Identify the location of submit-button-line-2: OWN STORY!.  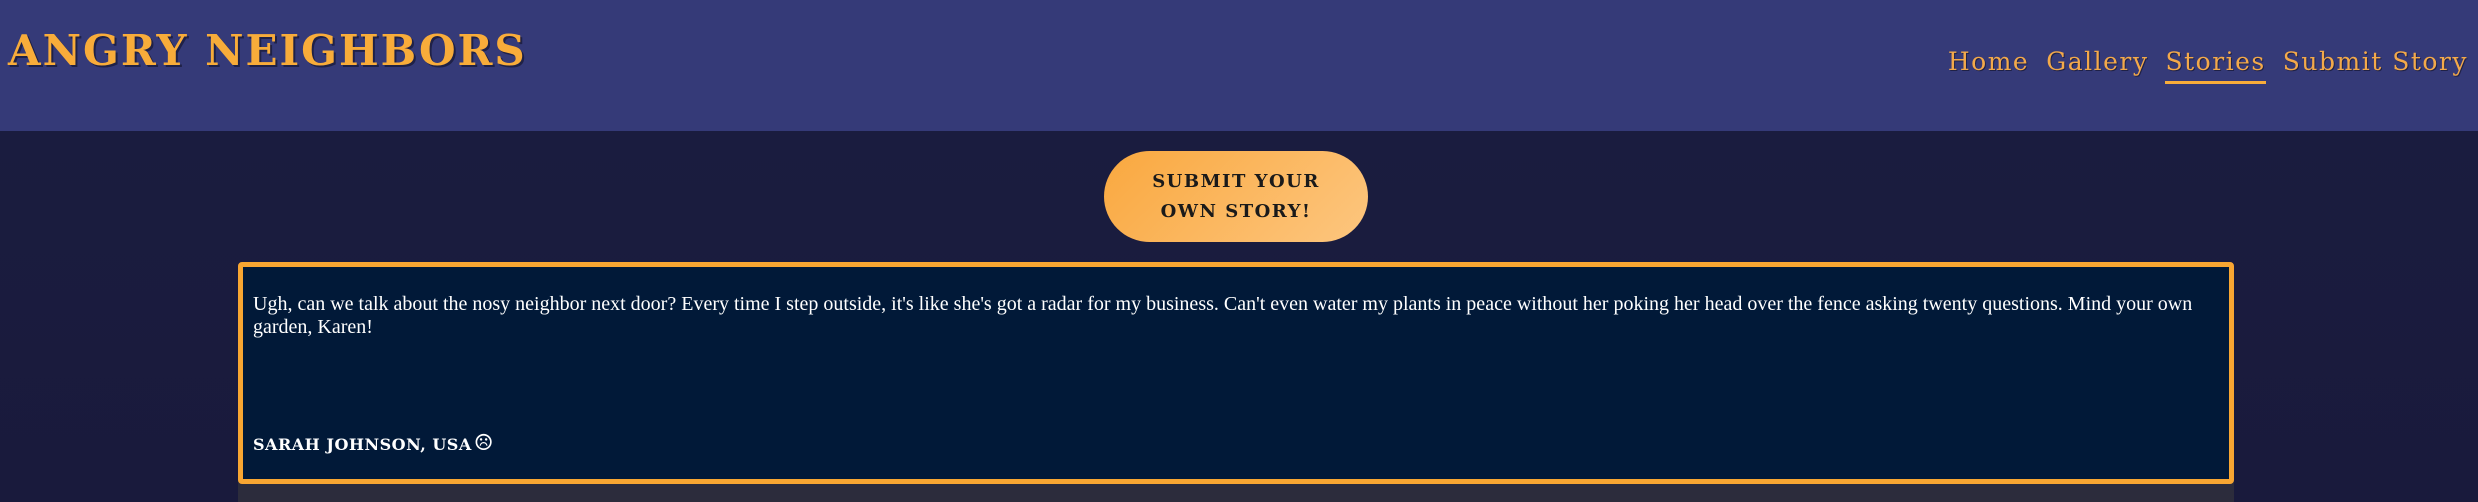
(1236, 211).